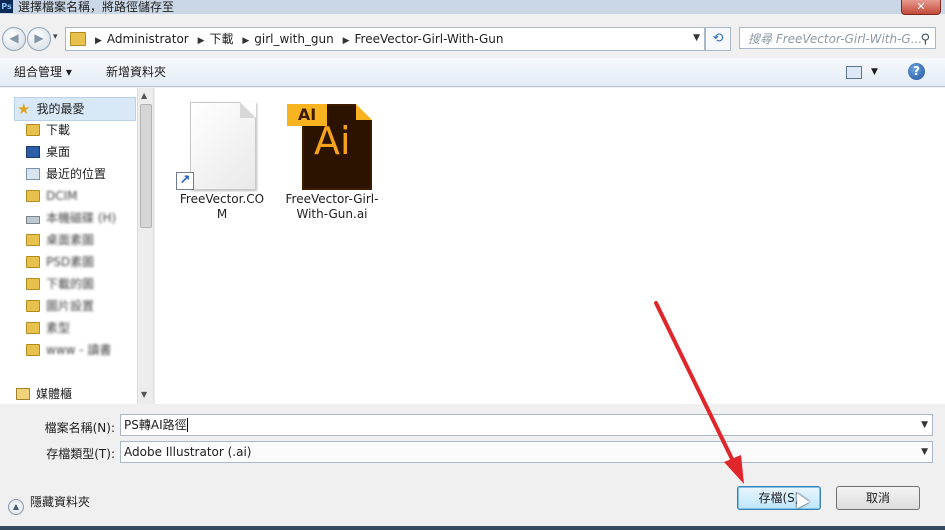 The width and height of the screenshot is (945, 530). What do you see at coordinates (146, 166) in the screenshot?
I see `scrollbar-thumb` at bounding box center [146, 166].